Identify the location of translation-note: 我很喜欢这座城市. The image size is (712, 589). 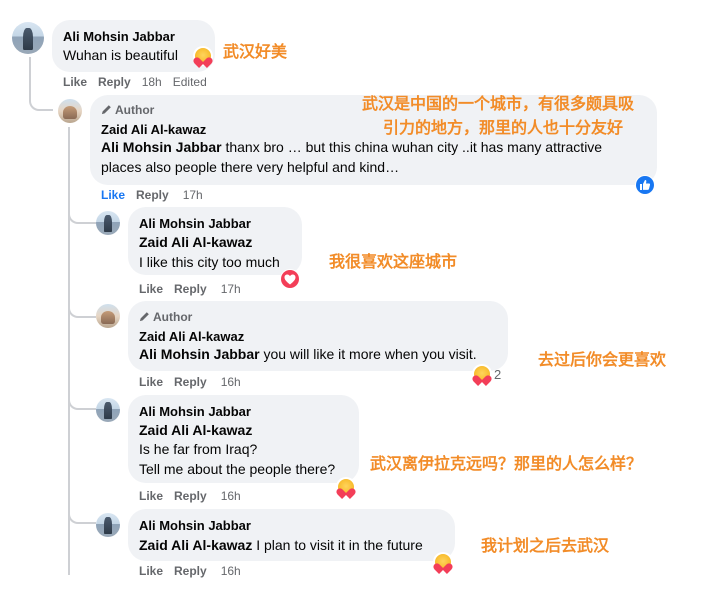
(393, 261).